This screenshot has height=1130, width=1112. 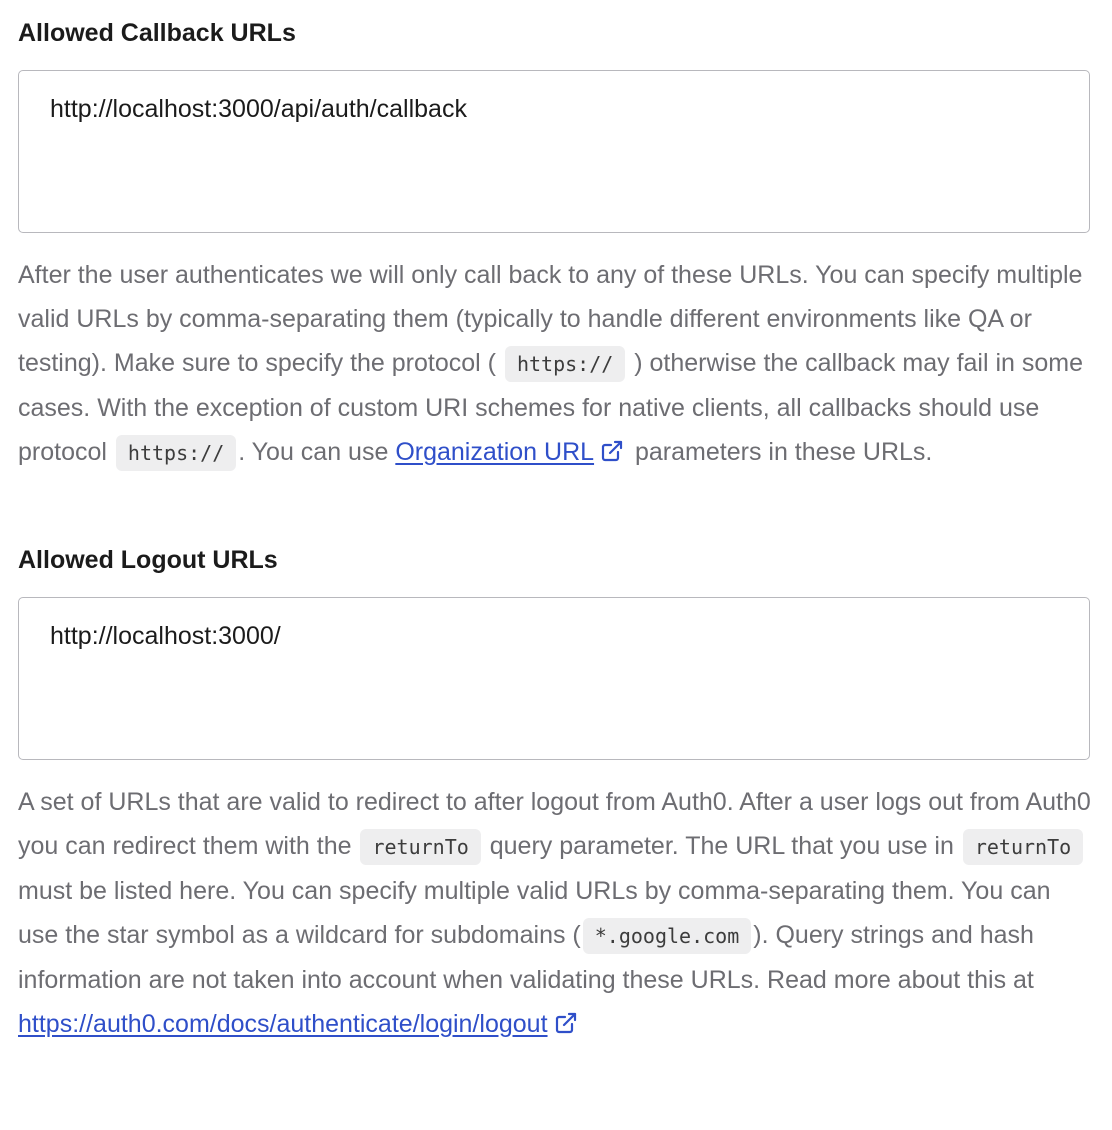 I want to click on organization-url-link: Organization URL, so click(x=494, y=452).